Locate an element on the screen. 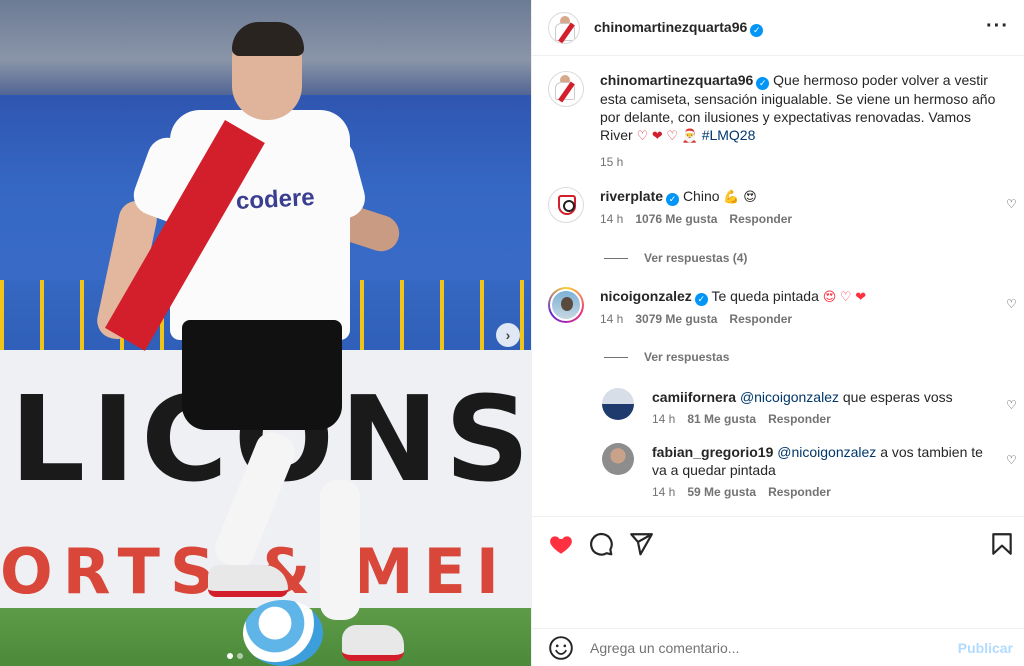 The image size is (1024, 666). replier-username: camiifornera is located at coordinates (694, 397).